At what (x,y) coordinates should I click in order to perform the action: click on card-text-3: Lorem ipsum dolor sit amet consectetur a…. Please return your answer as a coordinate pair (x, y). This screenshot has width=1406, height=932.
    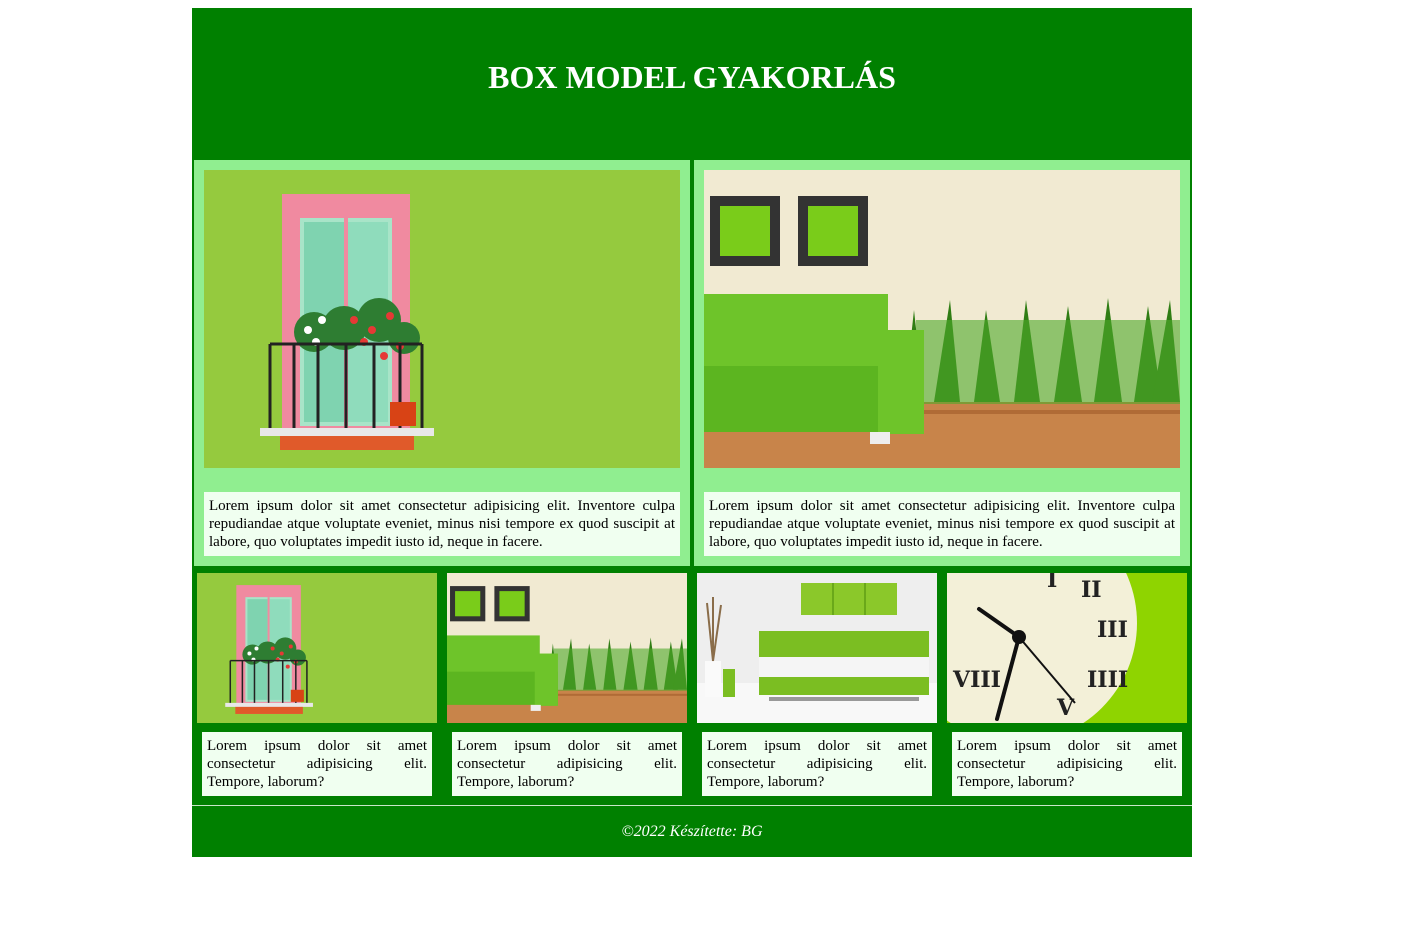
    Looking at the image, I should click on (817, 764).